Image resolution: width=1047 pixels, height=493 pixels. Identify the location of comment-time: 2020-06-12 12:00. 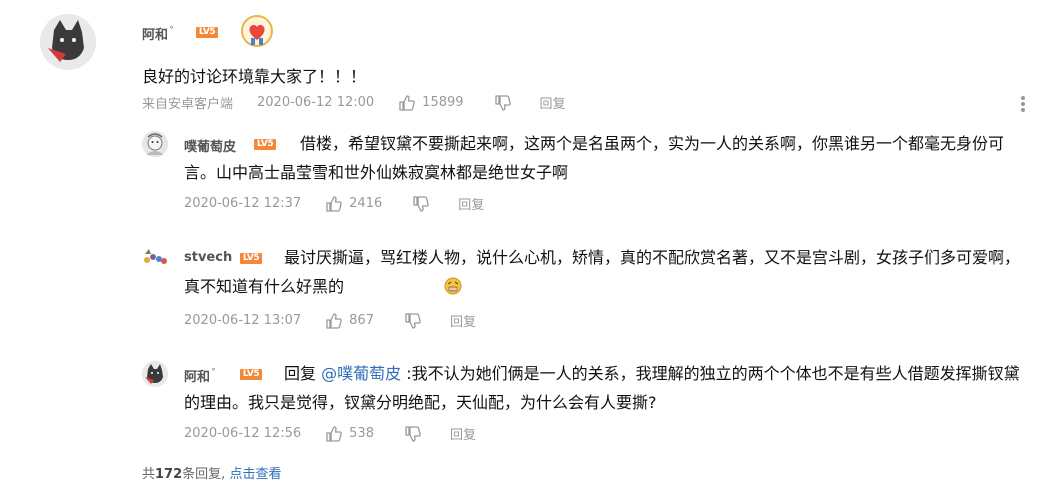
(316, 102).